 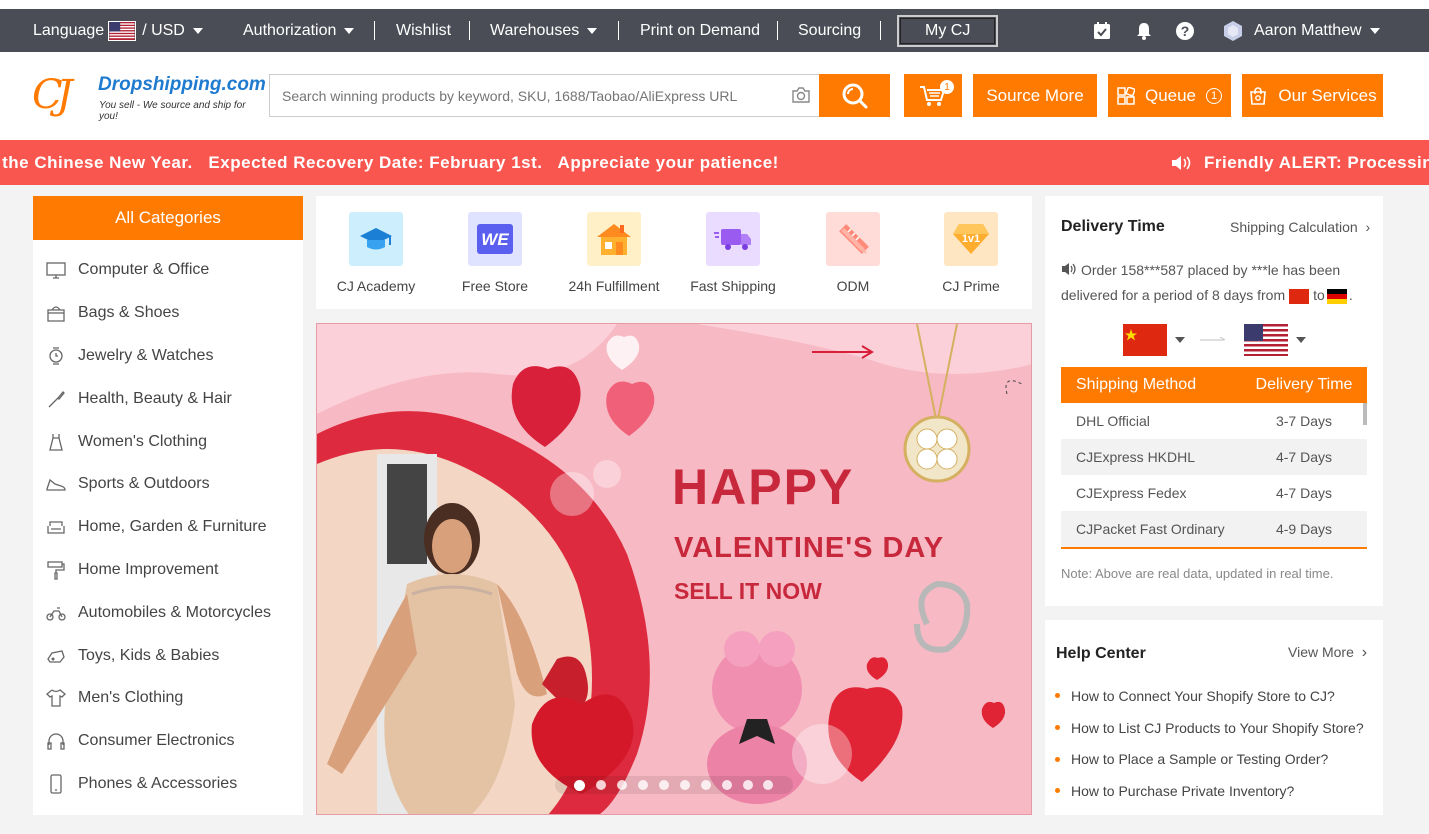 I want to click on category-mens-clothing: Men's Clothing, so click(x=168, y=698).